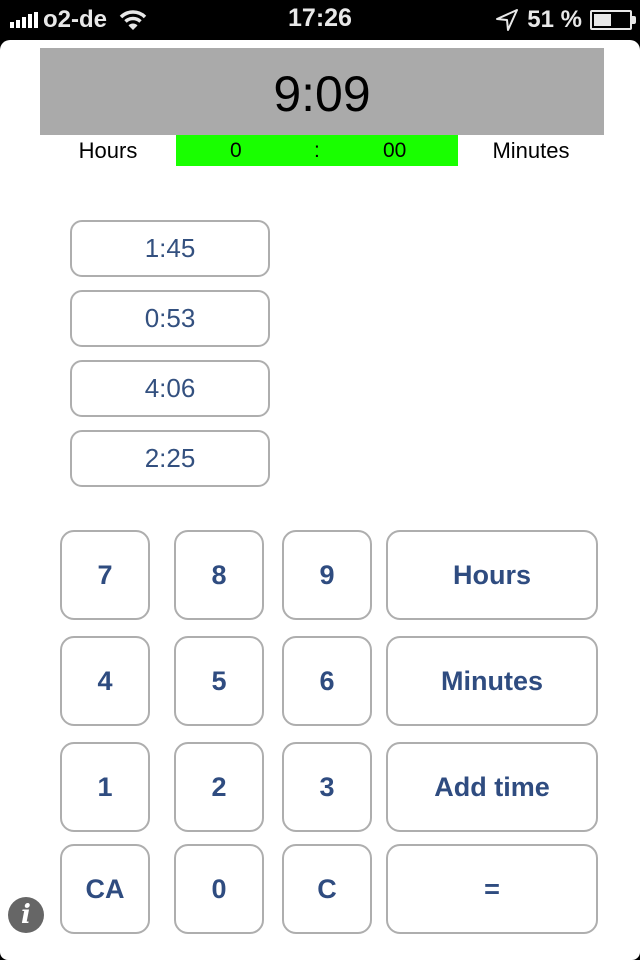 Image resolution: width=640 pixels, height=960 pixels. Describe the element at coordinates (492, 681) in the screenshot. I see `minutes-button: Minutes` at that location.